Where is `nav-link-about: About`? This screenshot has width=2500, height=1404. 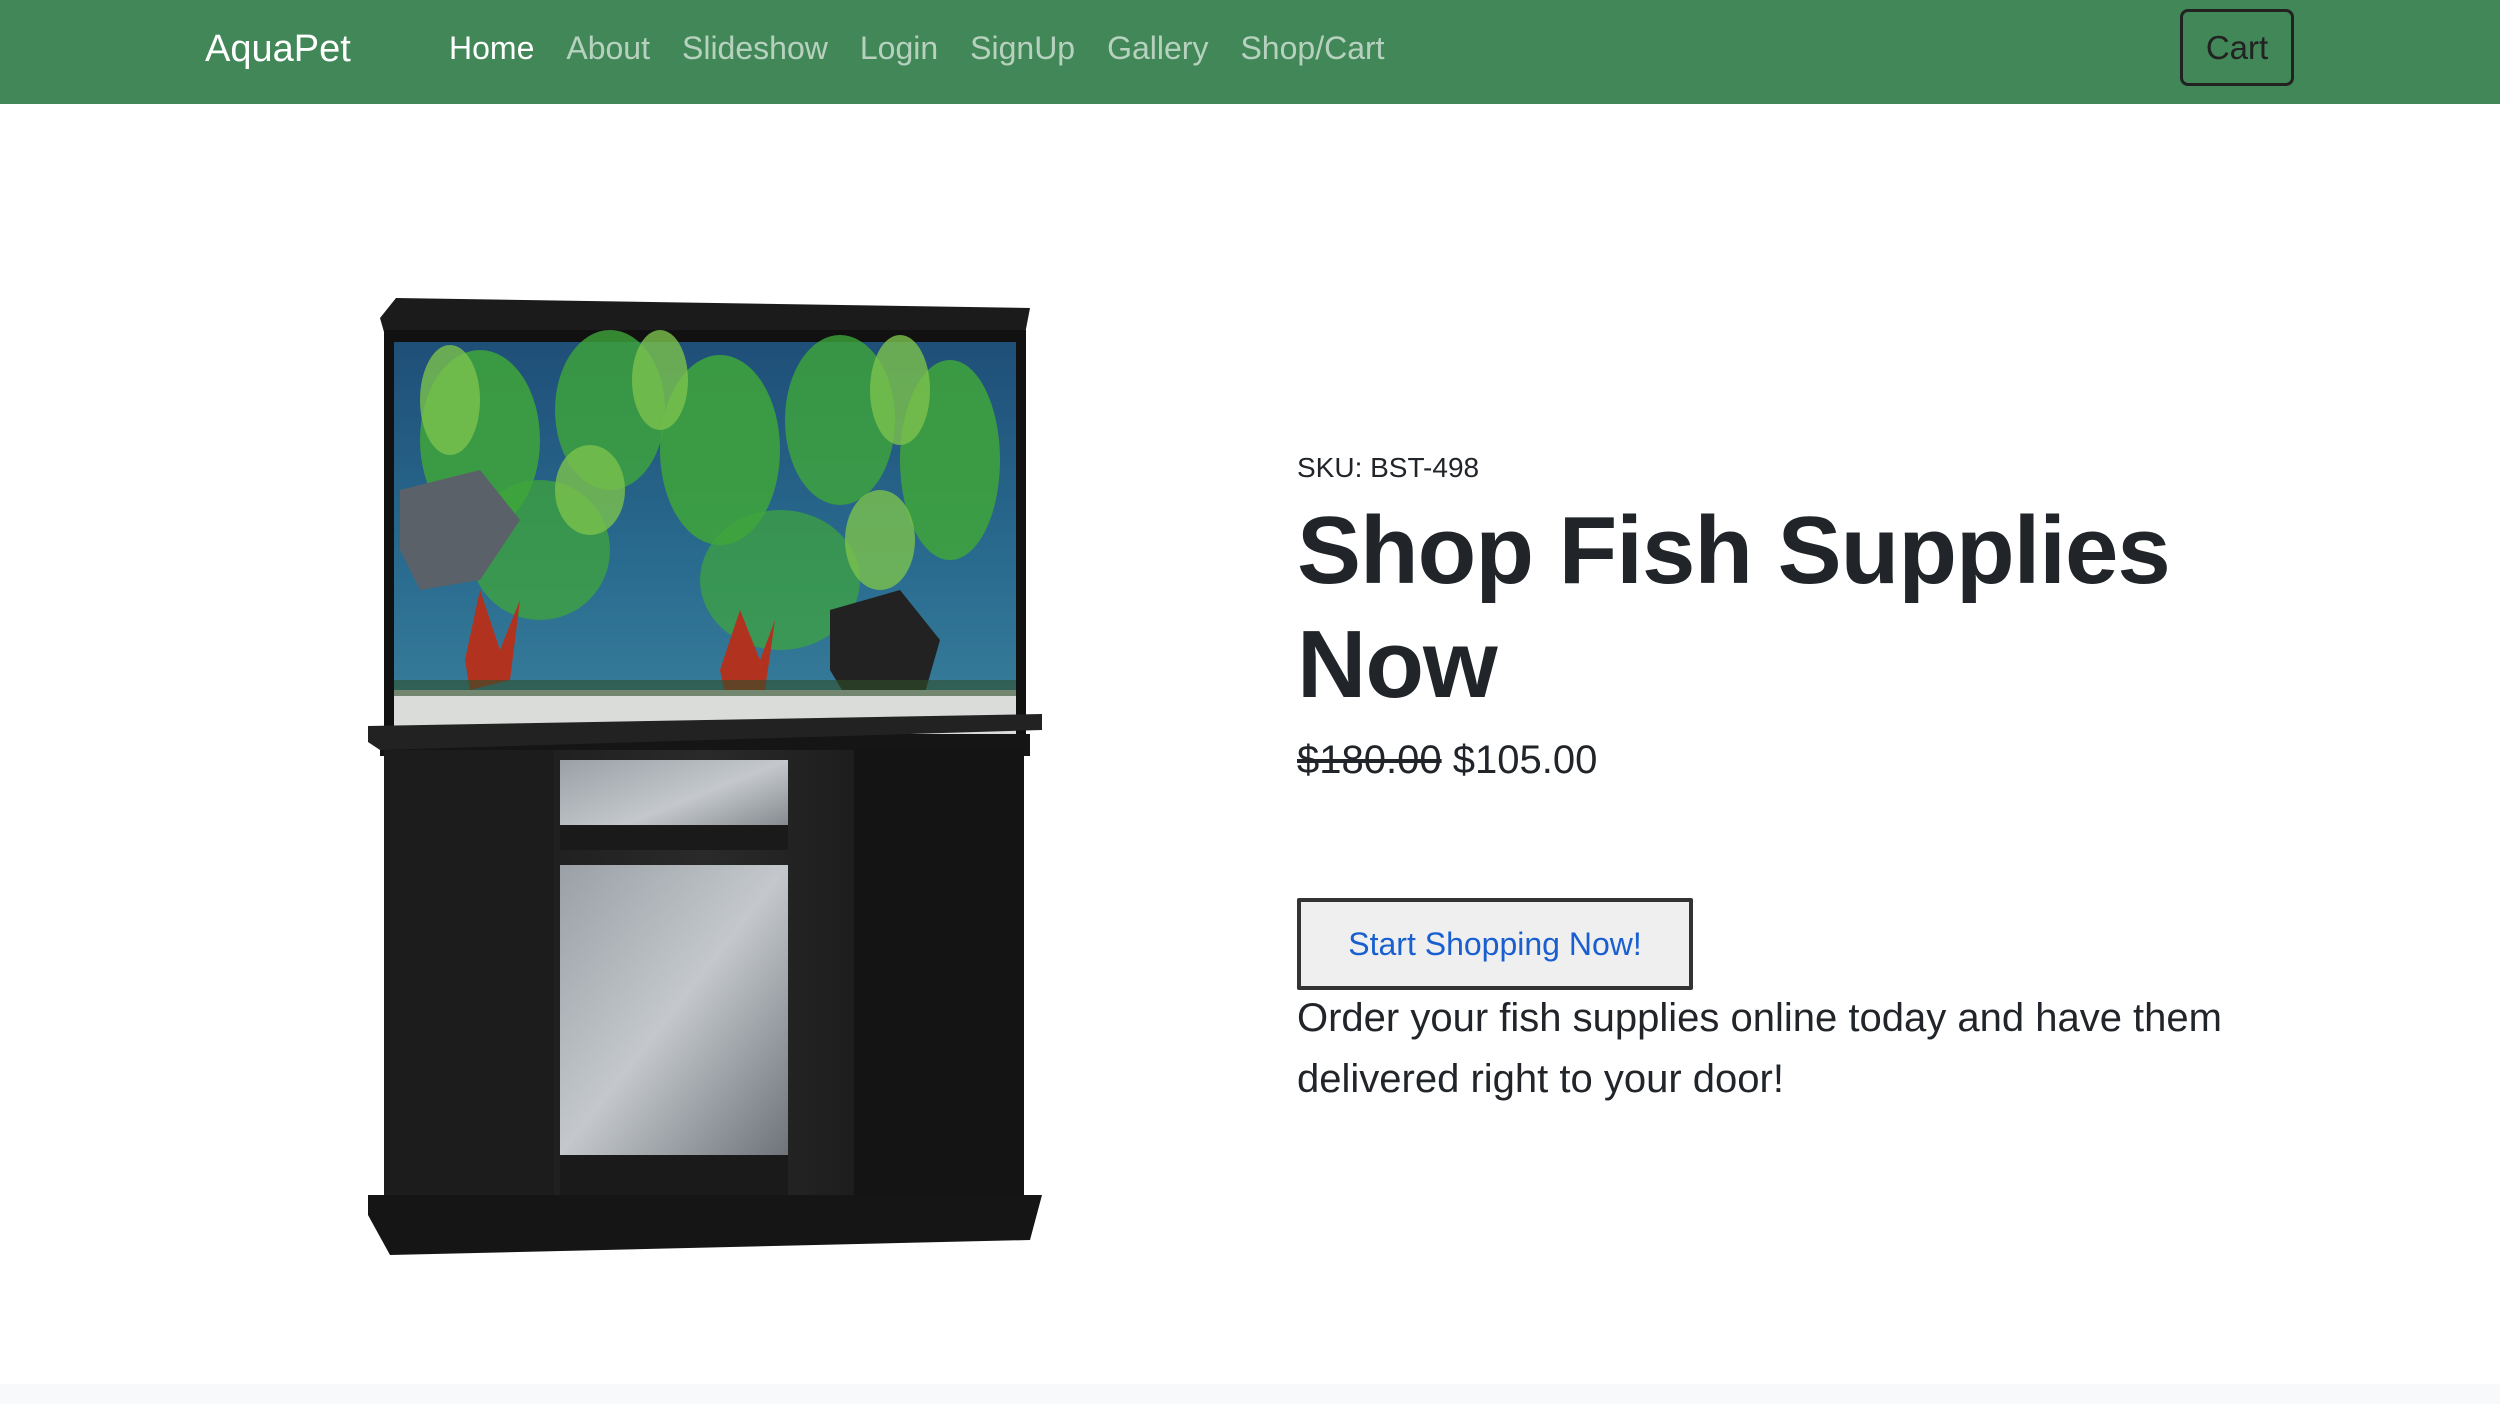
nav-link-about: About is located at coordinates (608, 48).